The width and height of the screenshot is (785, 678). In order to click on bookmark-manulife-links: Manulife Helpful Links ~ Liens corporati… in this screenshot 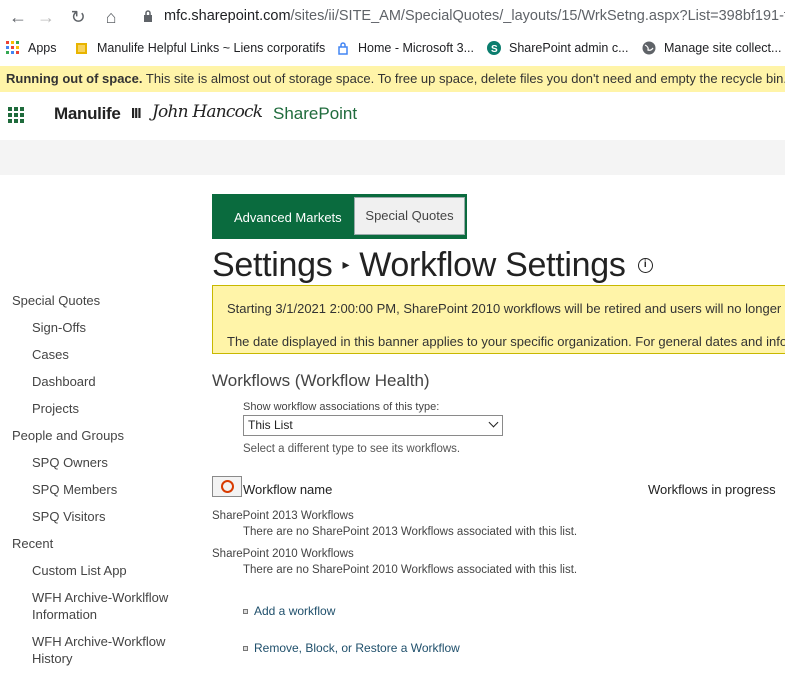, I will do `click(200, 48)`.